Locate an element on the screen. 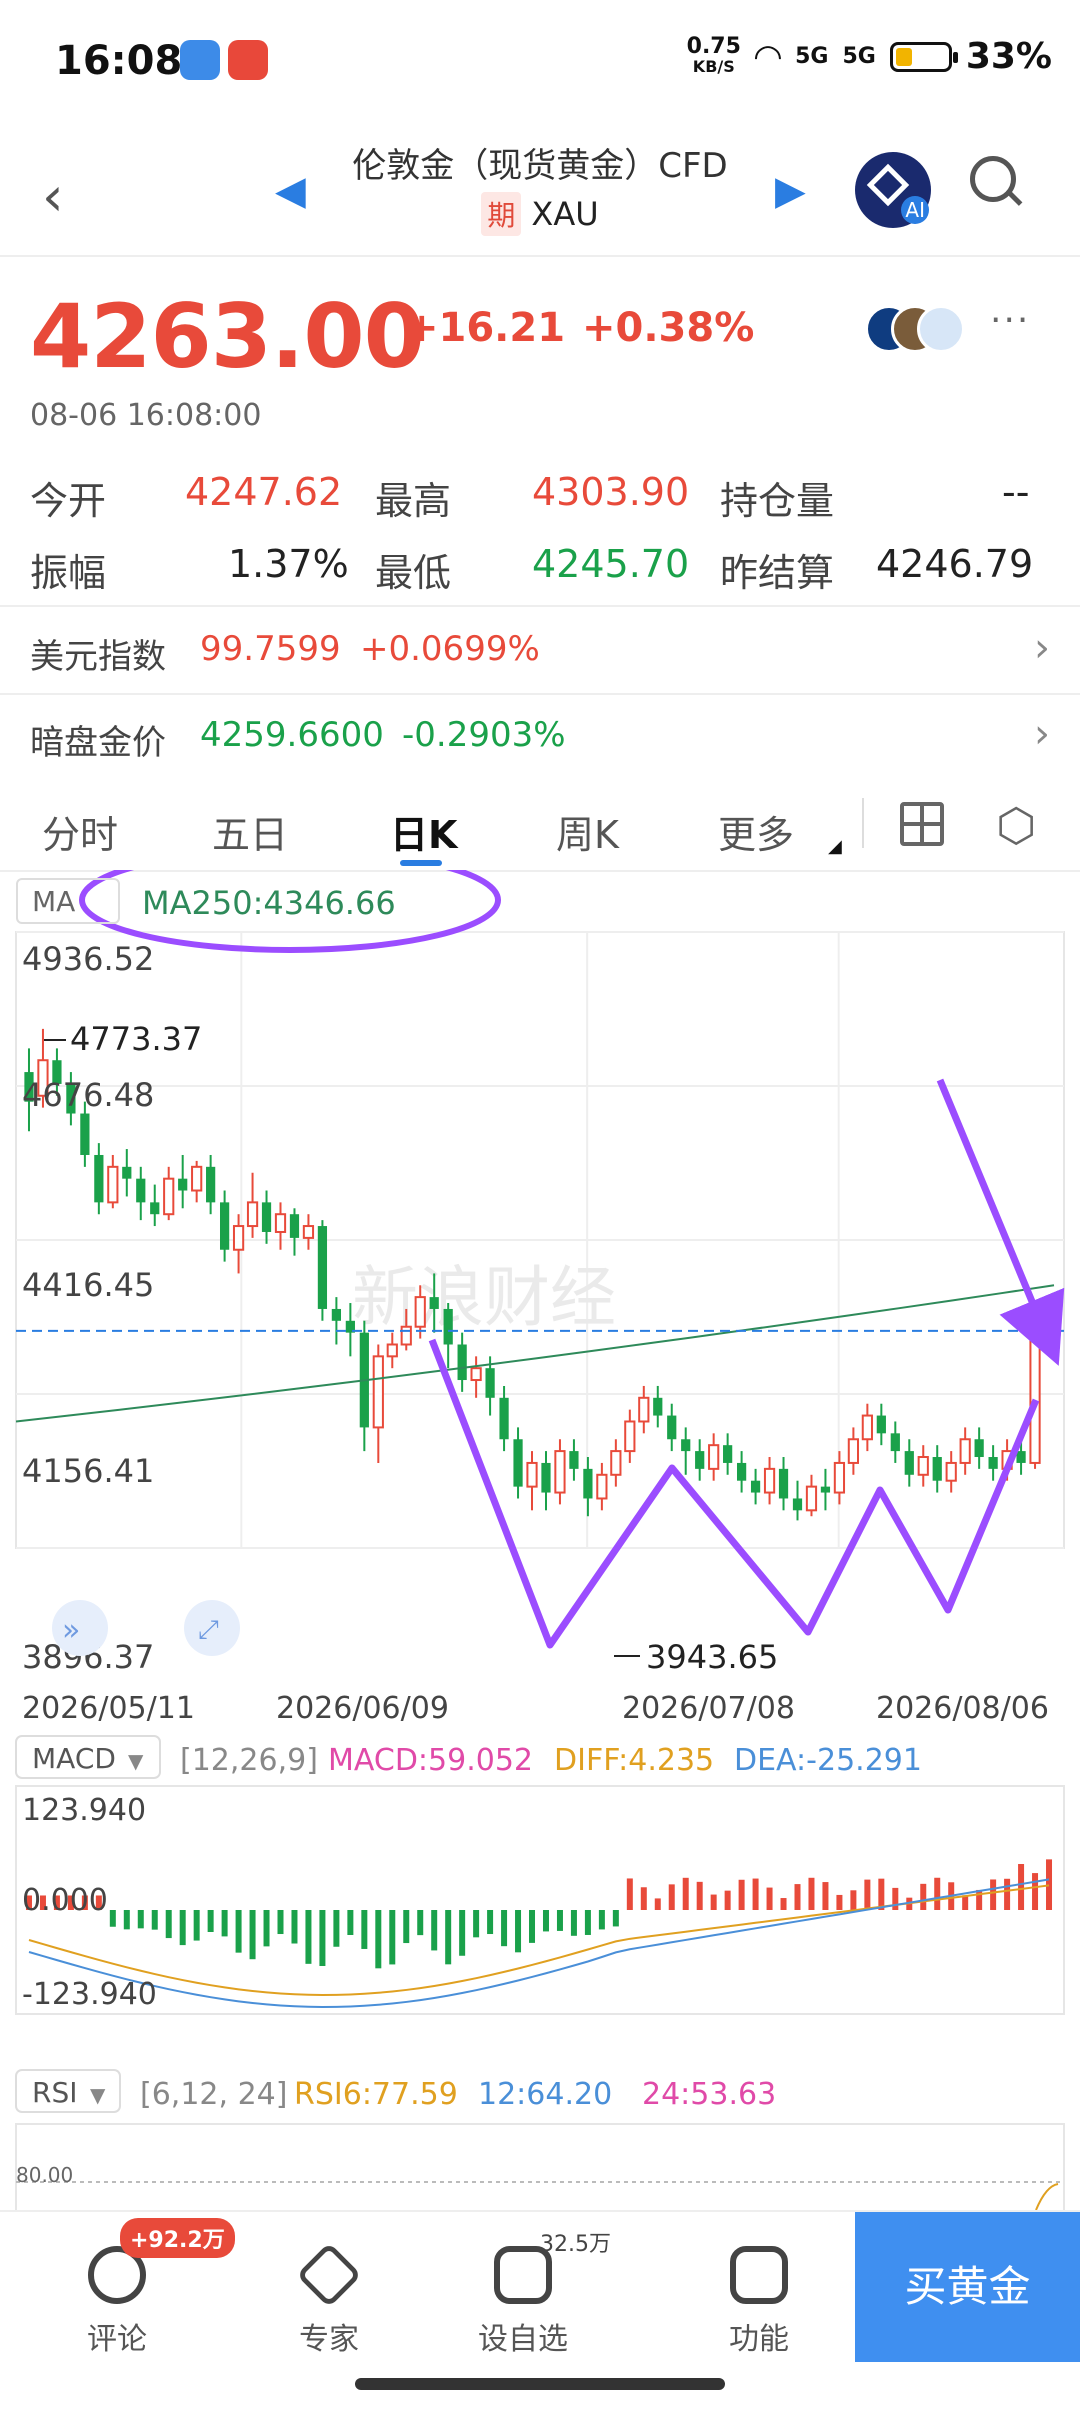 The image size is (1080, 2416). search-icon is located at coordinates (993, 179).